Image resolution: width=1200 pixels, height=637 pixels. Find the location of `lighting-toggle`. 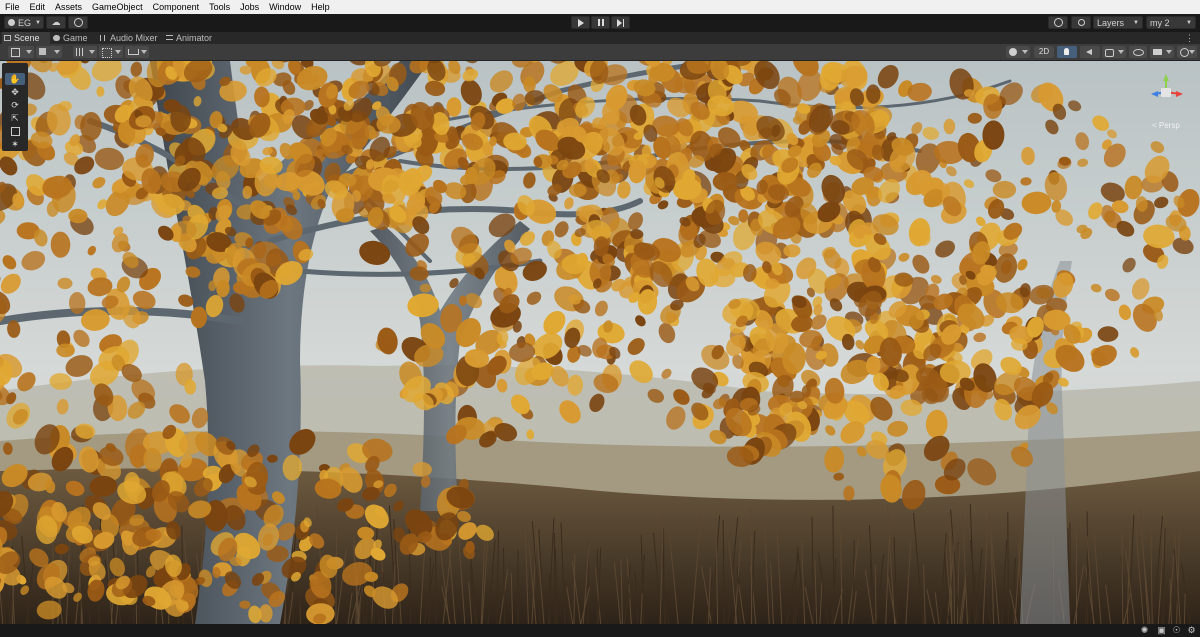

lighting-toggle is located at coordinates (1067, 52).